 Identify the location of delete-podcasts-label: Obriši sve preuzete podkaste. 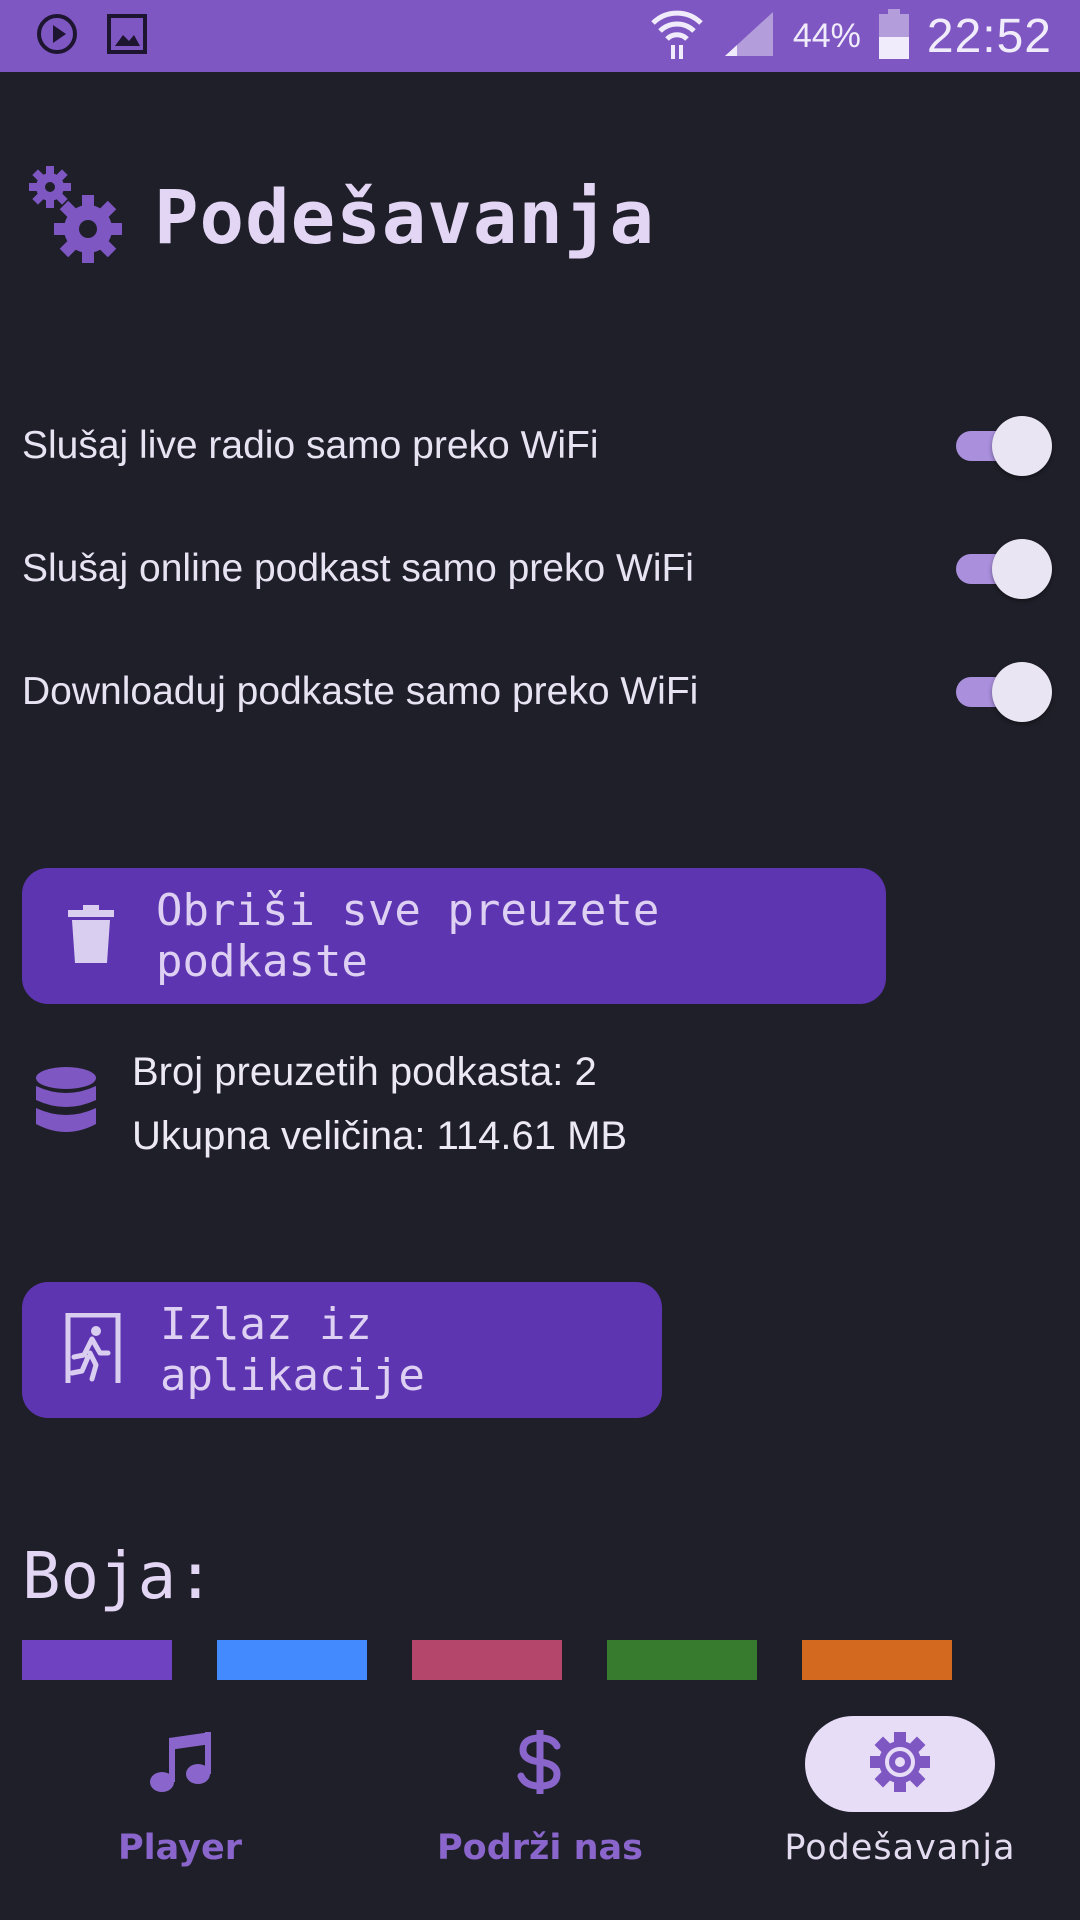
(408, 936).